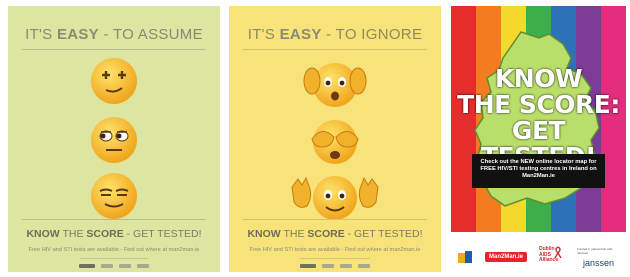  Describe the element at coordinates (465, 257) in the screenshot. I see `hse-logo-icon` at that location.